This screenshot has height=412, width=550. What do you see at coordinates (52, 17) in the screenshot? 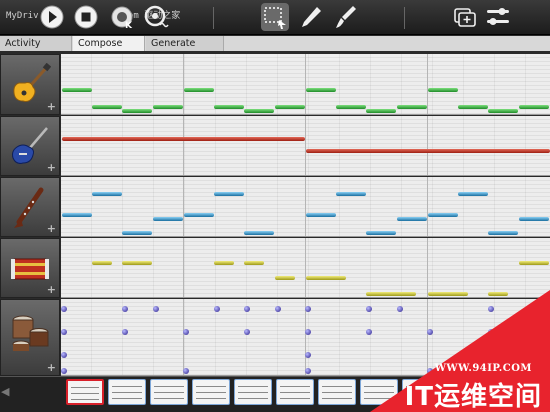
I see `play-button` at bounding box center [52, 17].